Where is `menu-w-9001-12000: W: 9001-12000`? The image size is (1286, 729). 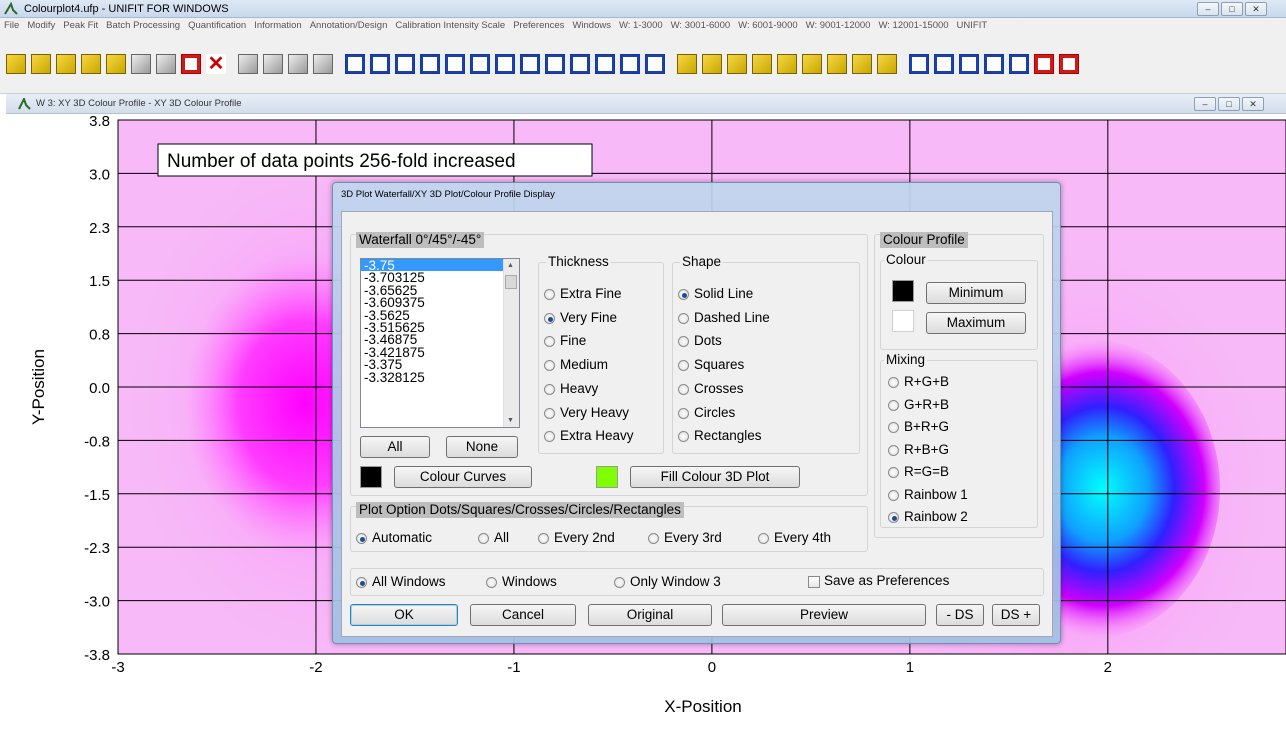 menu-w-9001-12000: W: 9001-12000 is located at coordinates (838, 26).